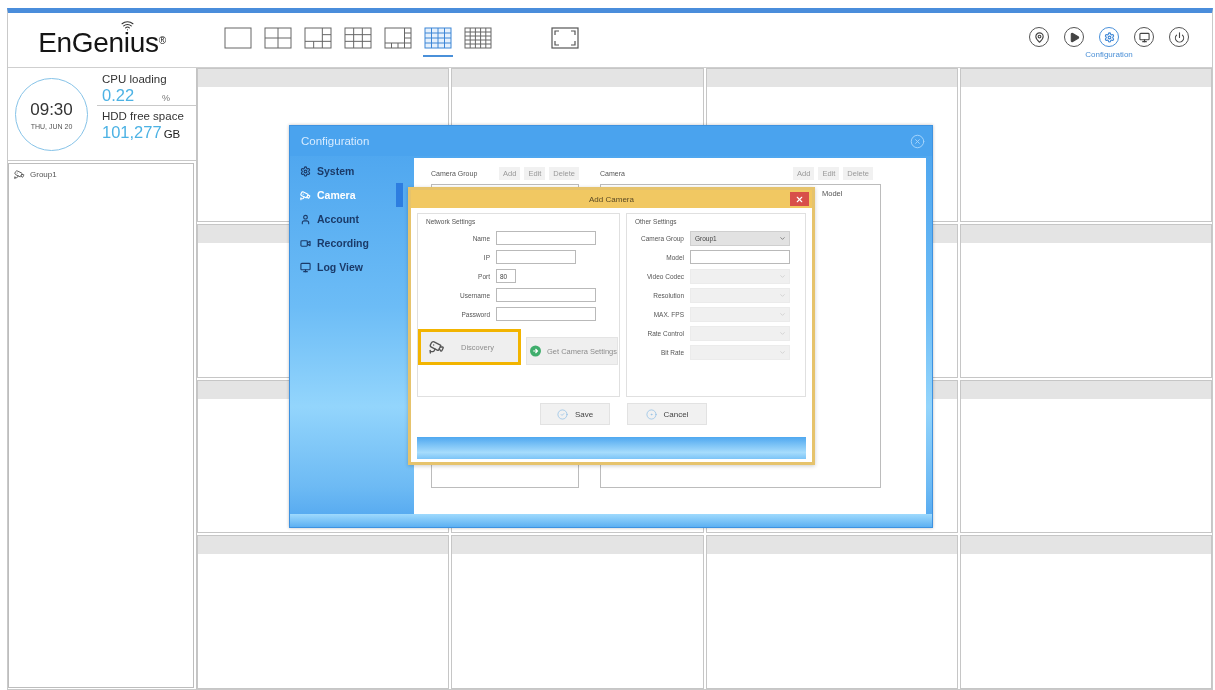  Describe the element at coordinates (346, 219) in the screenshot. I see `nav-item: Account` at that location.